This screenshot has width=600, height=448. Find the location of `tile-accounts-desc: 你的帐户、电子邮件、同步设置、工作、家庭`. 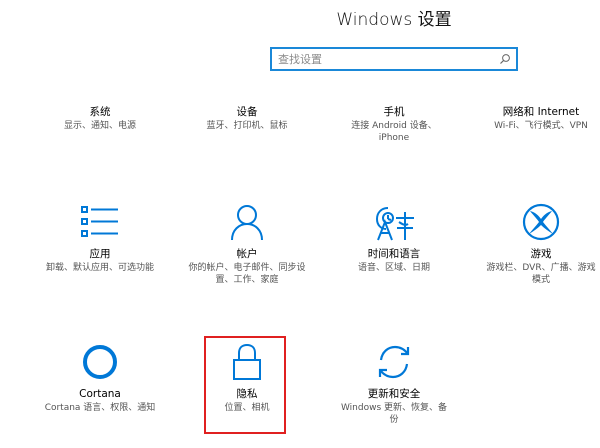

tile-accounts-desc: 你的帐户、电子邮件、同步设置、工作、家庭 is located at coordinates (247, 274).